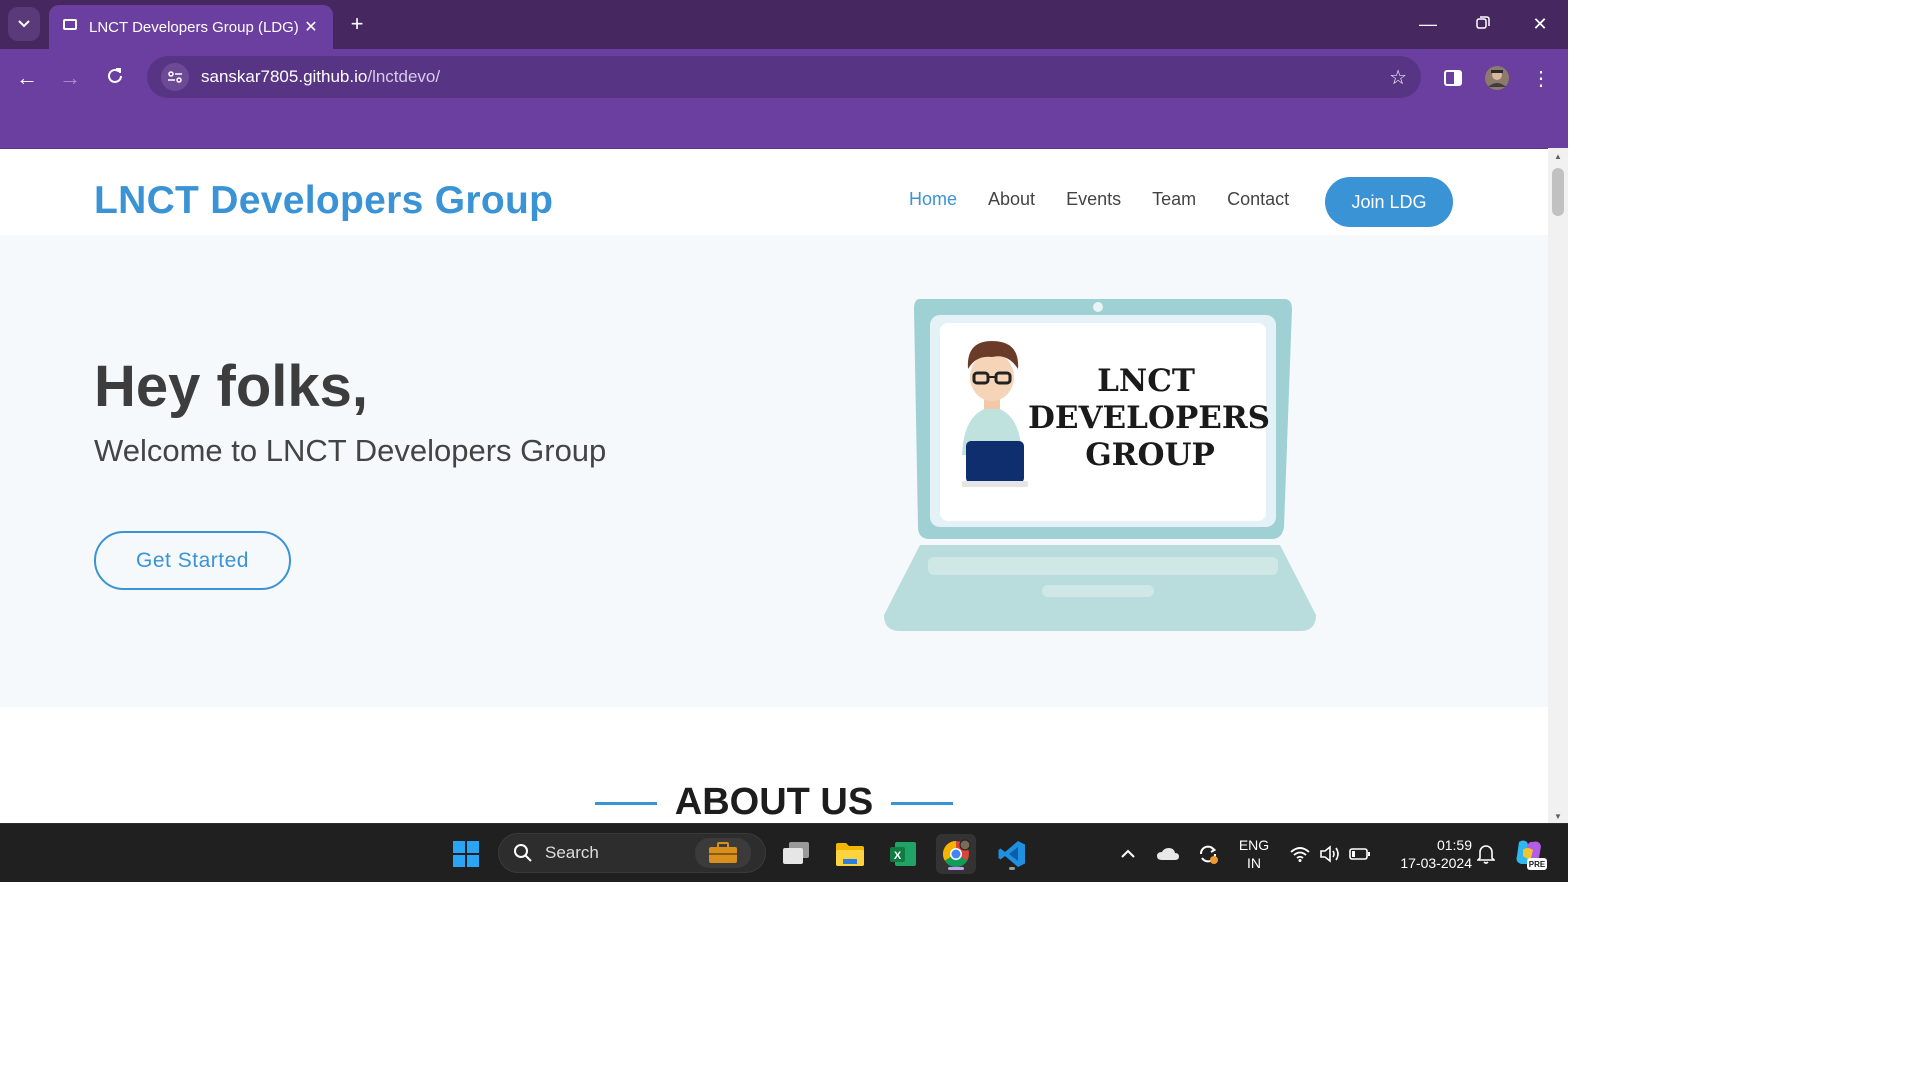 This screenshot has width=1920, height=1080. What do you see at coordinates (1428, 24) in the screenshot?
I see `minimize-icon: —` at bounding box center [1428, 24].